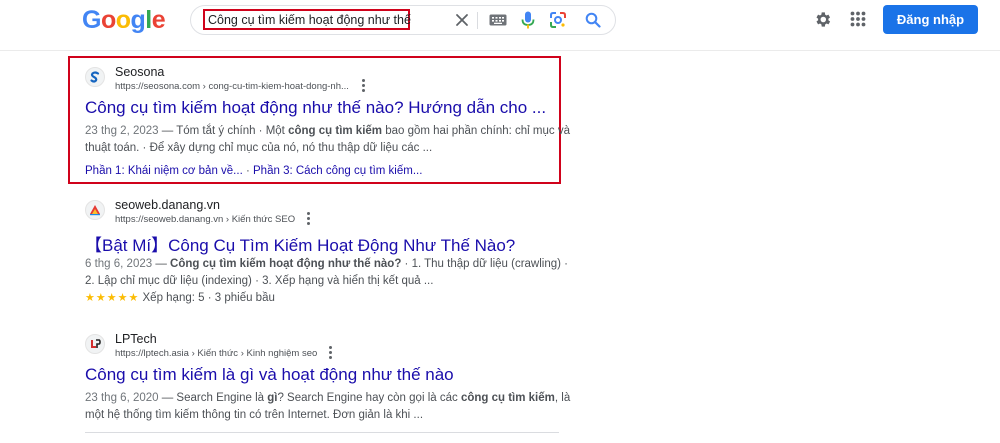 This screenshot has height=443, width=1000. What do you see at coordinates (593, 20) in the screenshot?
I see `search-icon` at bounding box center [593, 20].